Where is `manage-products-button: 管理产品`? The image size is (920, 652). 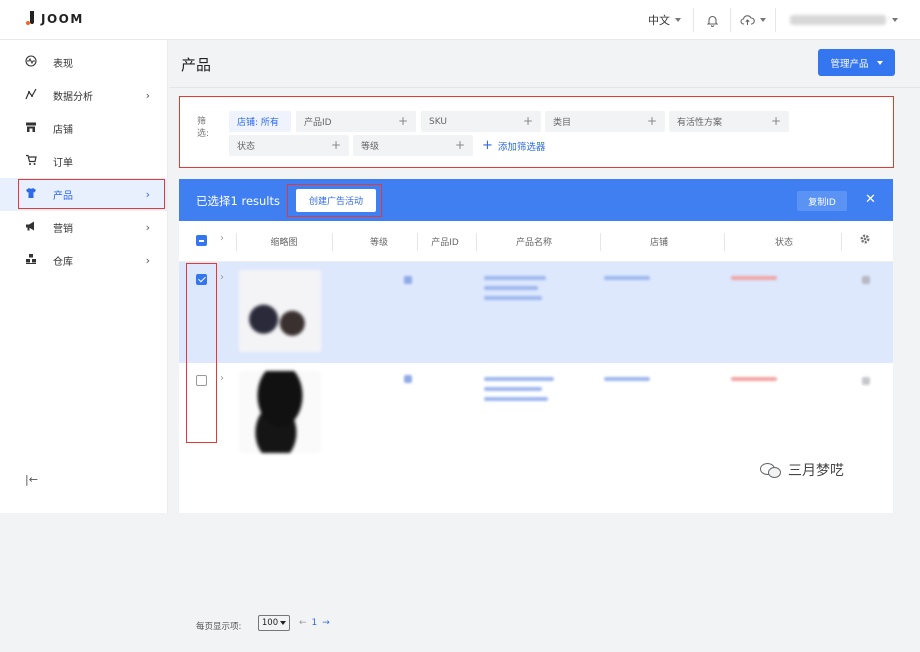 manage-products-button: 管理产品 is located at coordinates (856, 62).